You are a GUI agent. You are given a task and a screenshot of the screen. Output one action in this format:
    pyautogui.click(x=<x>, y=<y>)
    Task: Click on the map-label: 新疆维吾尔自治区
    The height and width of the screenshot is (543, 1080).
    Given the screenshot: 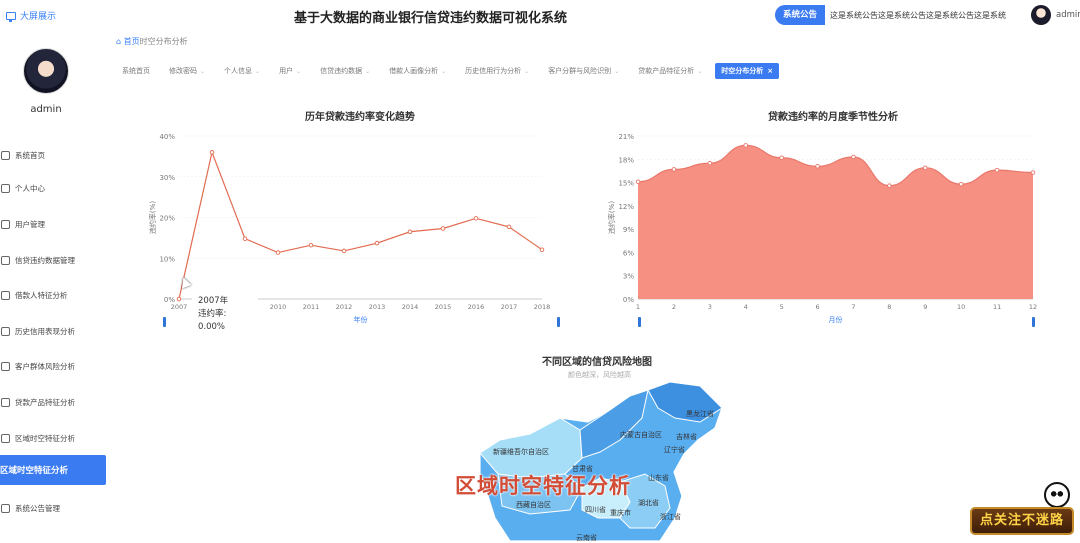 What is the action you would take?
    pyautogui.click(x=521, y=452)
    